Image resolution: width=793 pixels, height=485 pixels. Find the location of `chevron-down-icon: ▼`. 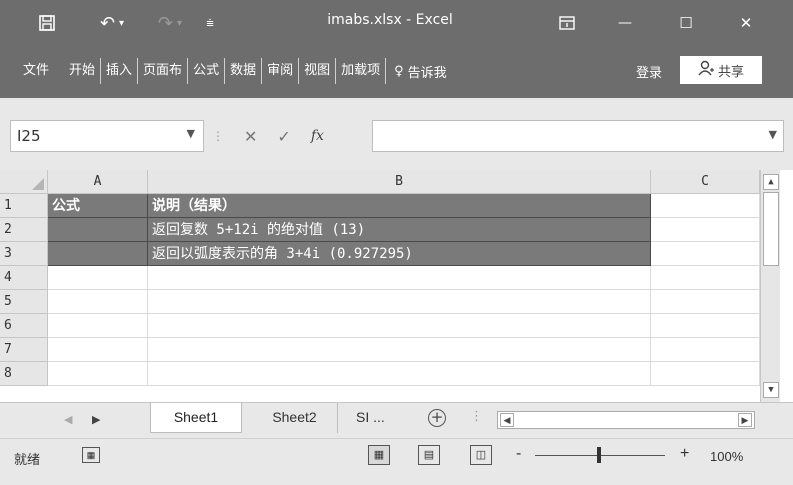

chevron-down-icon: ▼ is located at coordinates (191, 133).